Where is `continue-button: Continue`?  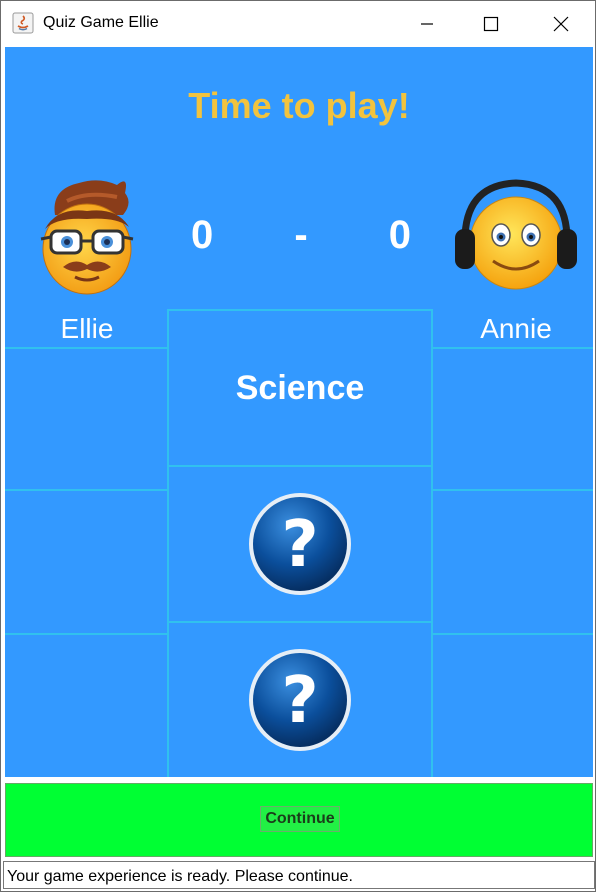 continue-button: Continue is located at coordinates (300, 819).